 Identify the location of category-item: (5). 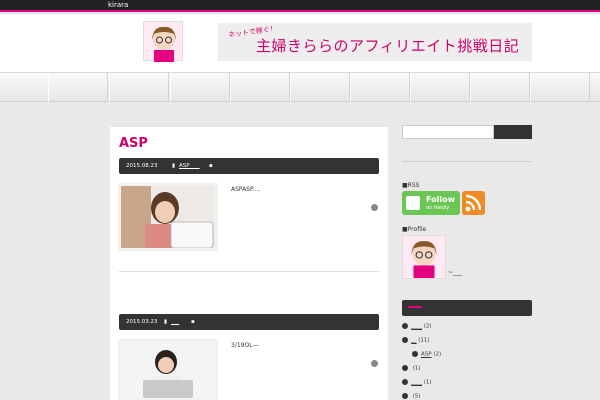
(411, 396).